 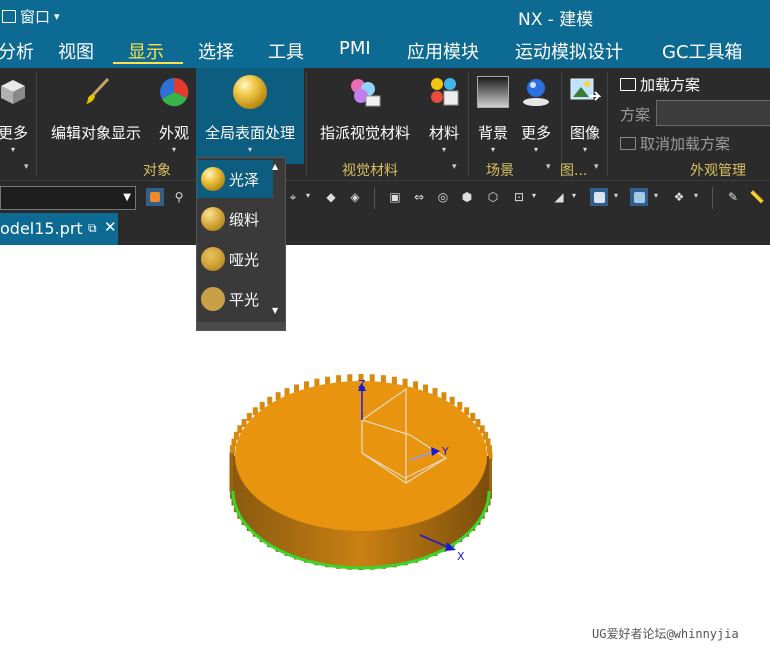 I want to click on edge-style-icon, so click(x=639, y=197).